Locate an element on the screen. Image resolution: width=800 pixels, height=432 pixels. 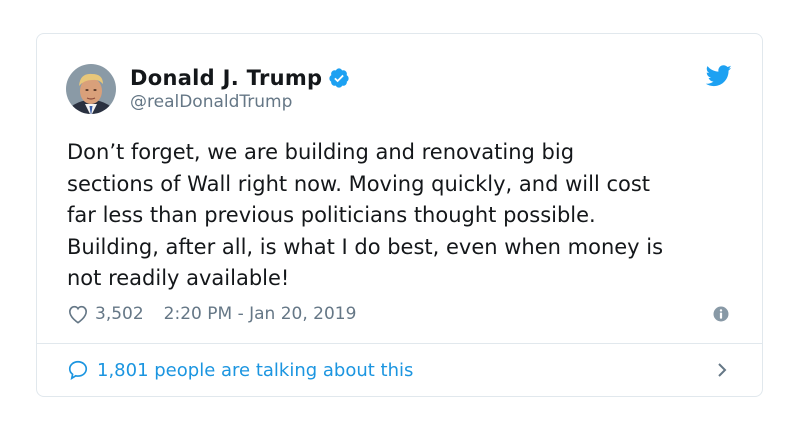
tweet-meta: 3,502 2:20 PM - Jan 20, 2019 is located at coordinates (211, 314).